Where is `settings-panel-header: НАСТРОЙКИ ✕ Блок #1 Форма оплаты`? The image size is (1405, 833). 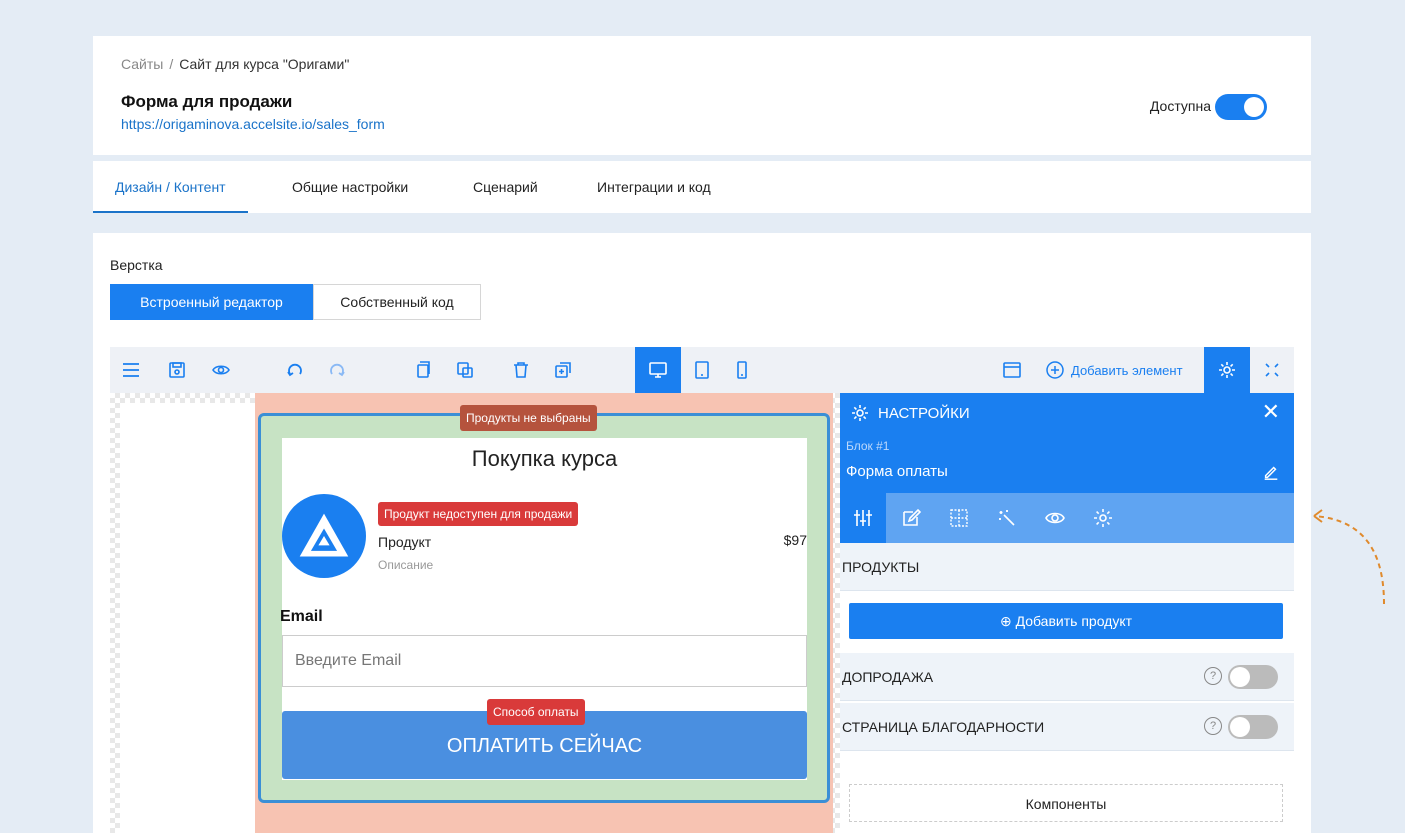
settings-panel-header: НАСТРОЙКИ ✕ Блок #1 Форма оплаты is located at coordinates (1067, 443).